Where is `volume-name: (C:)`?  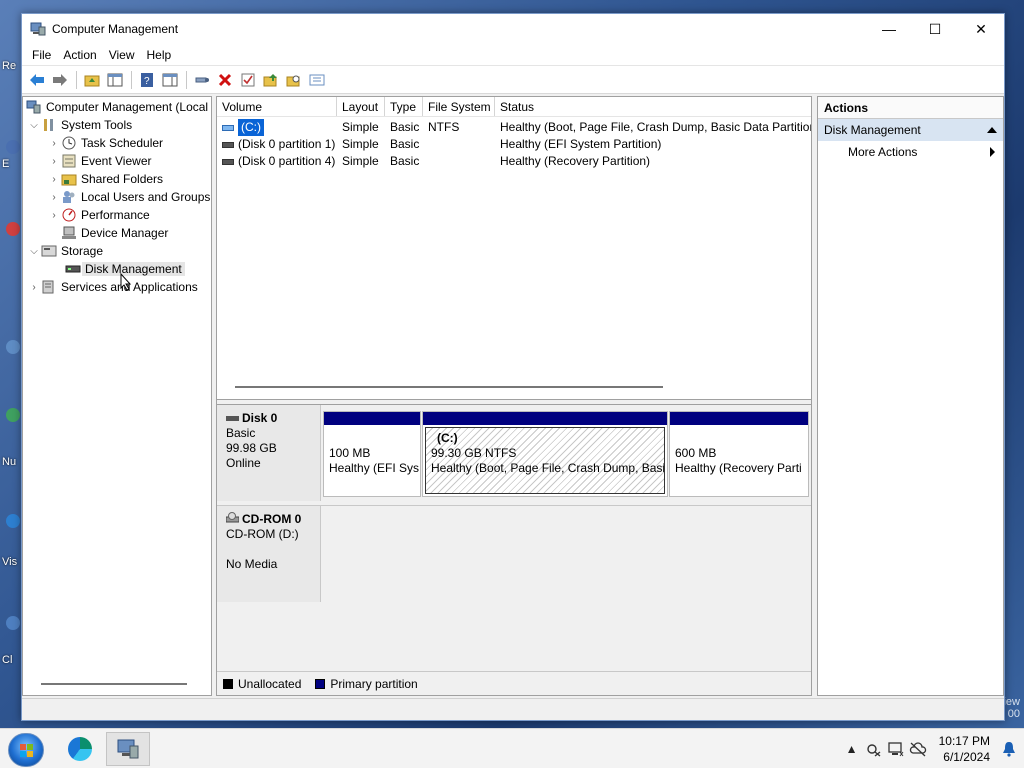
volume-name: (C:) is located at coordinates (251, 127).